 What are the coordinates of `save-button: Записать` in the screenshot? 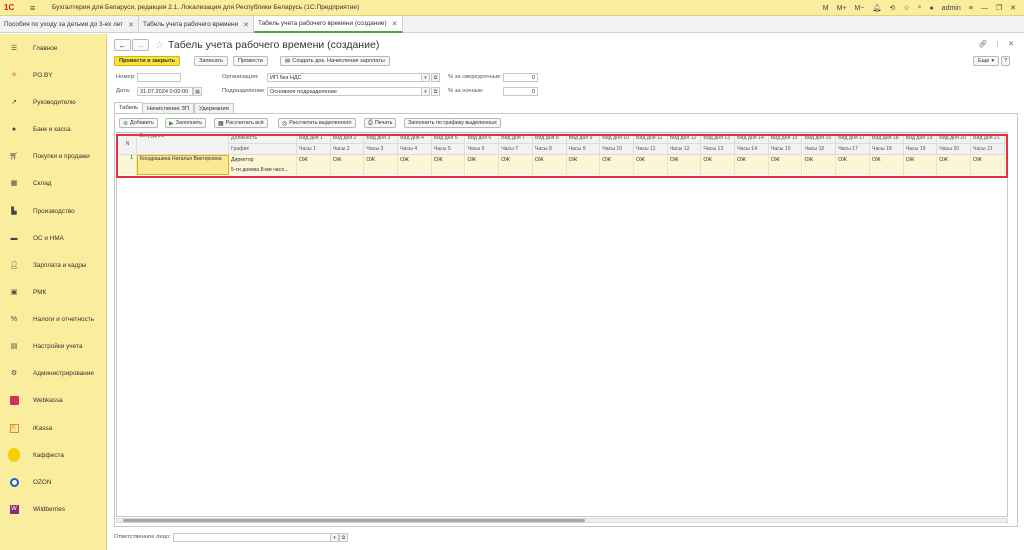 It's located at (211, 61).